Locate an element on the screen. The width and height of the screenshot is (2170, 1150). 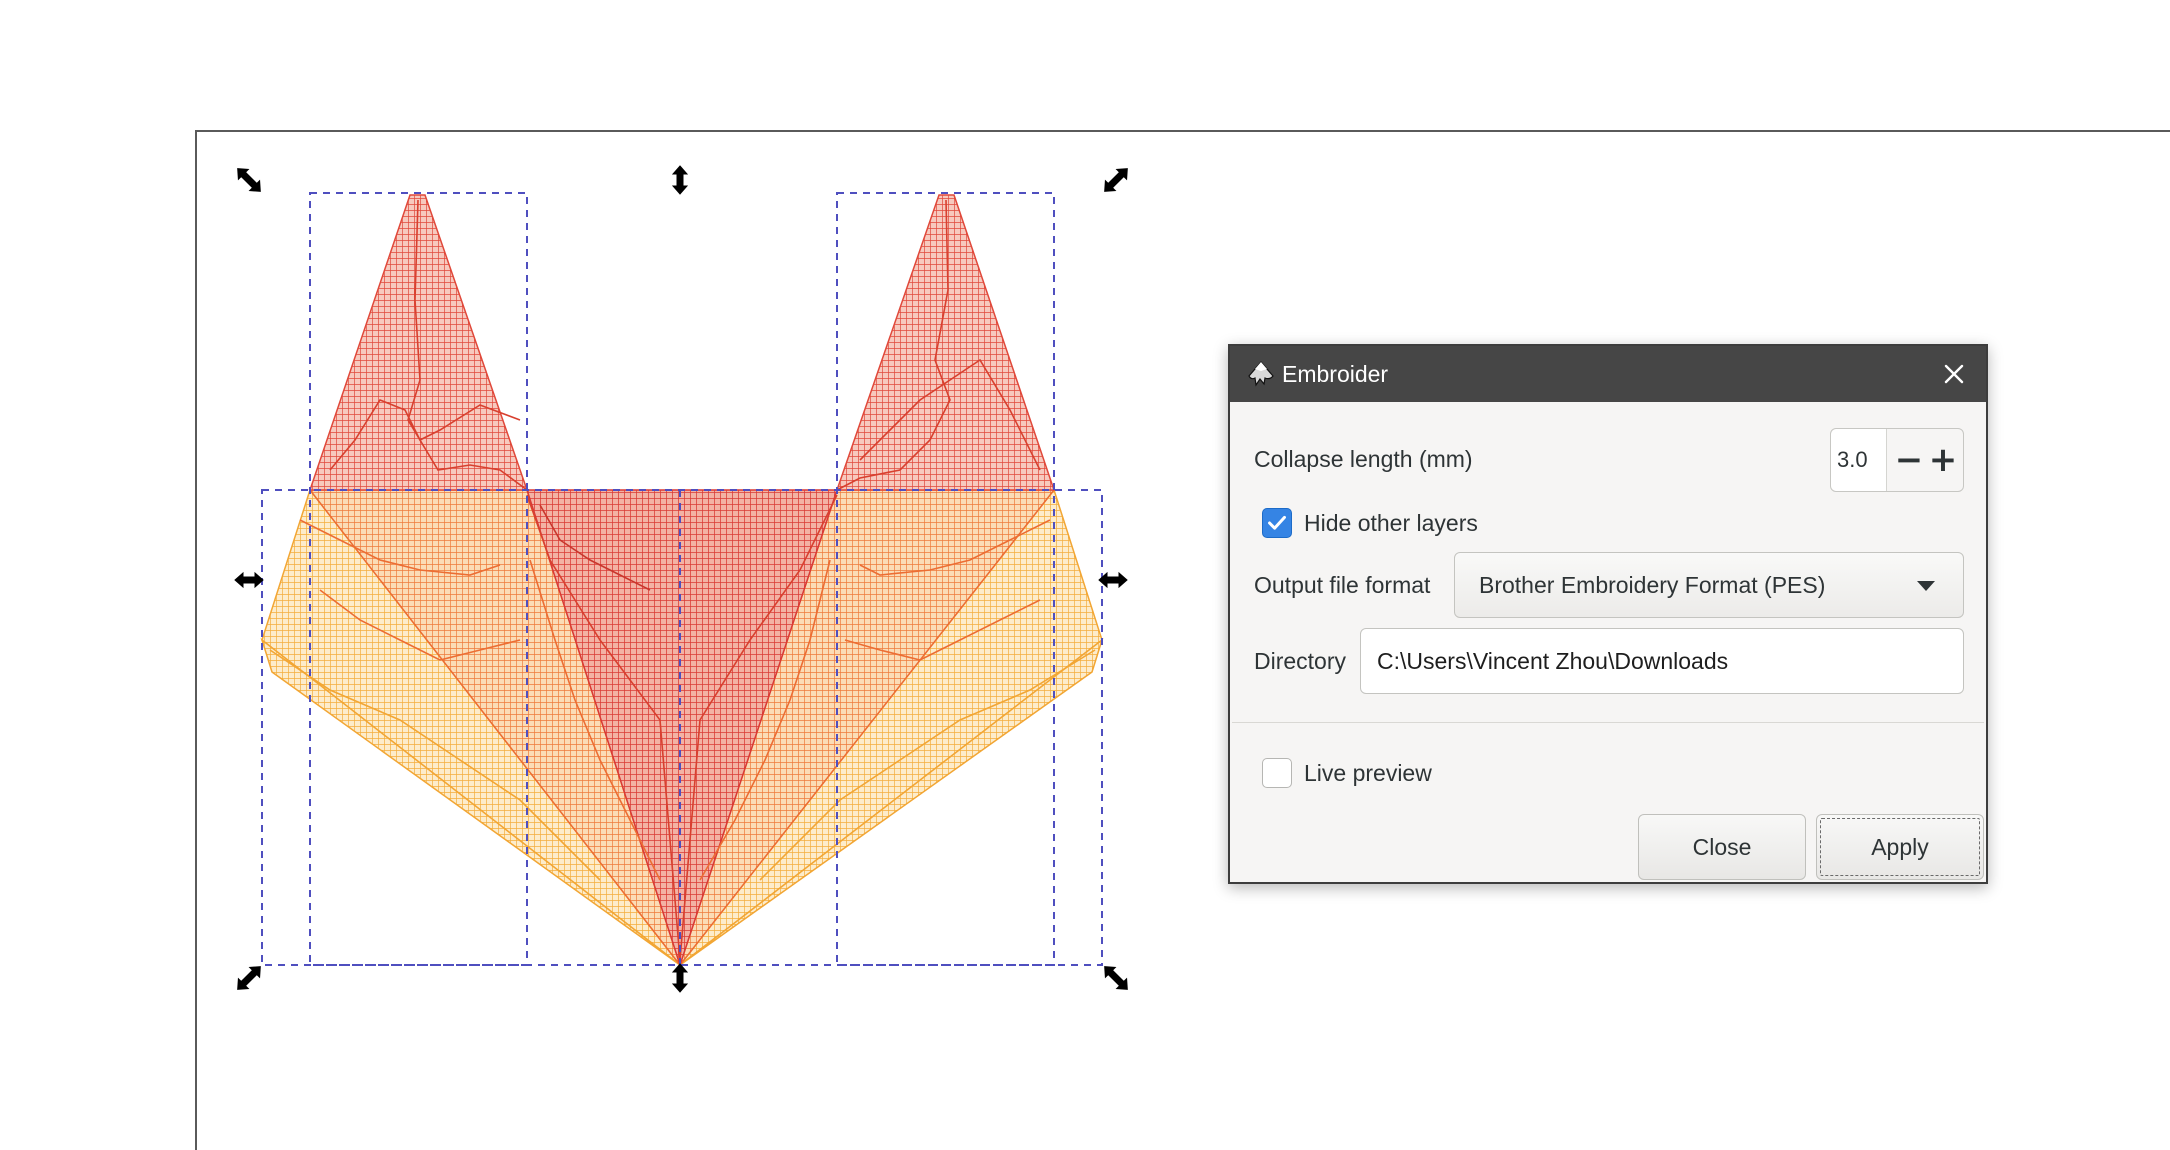
resize-handle-bottom is located at coordinates (680, 978).